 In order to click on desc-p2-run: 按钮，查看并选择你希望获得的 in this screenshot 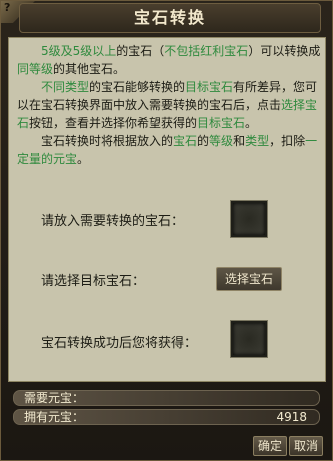, I will do `click(113, 123)`.